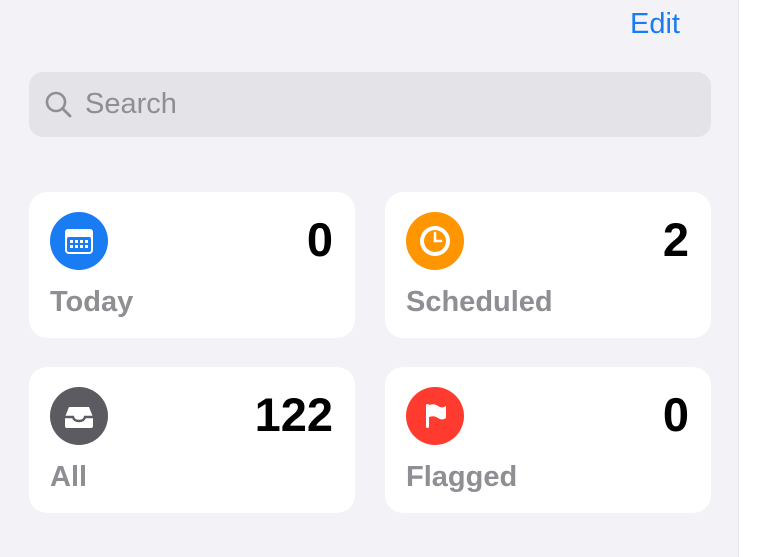 This screenshot has height=557, width=768. Describe the element at coordinates (675, 414) in the screenshot. I see `flagged-count: 0` at that location.